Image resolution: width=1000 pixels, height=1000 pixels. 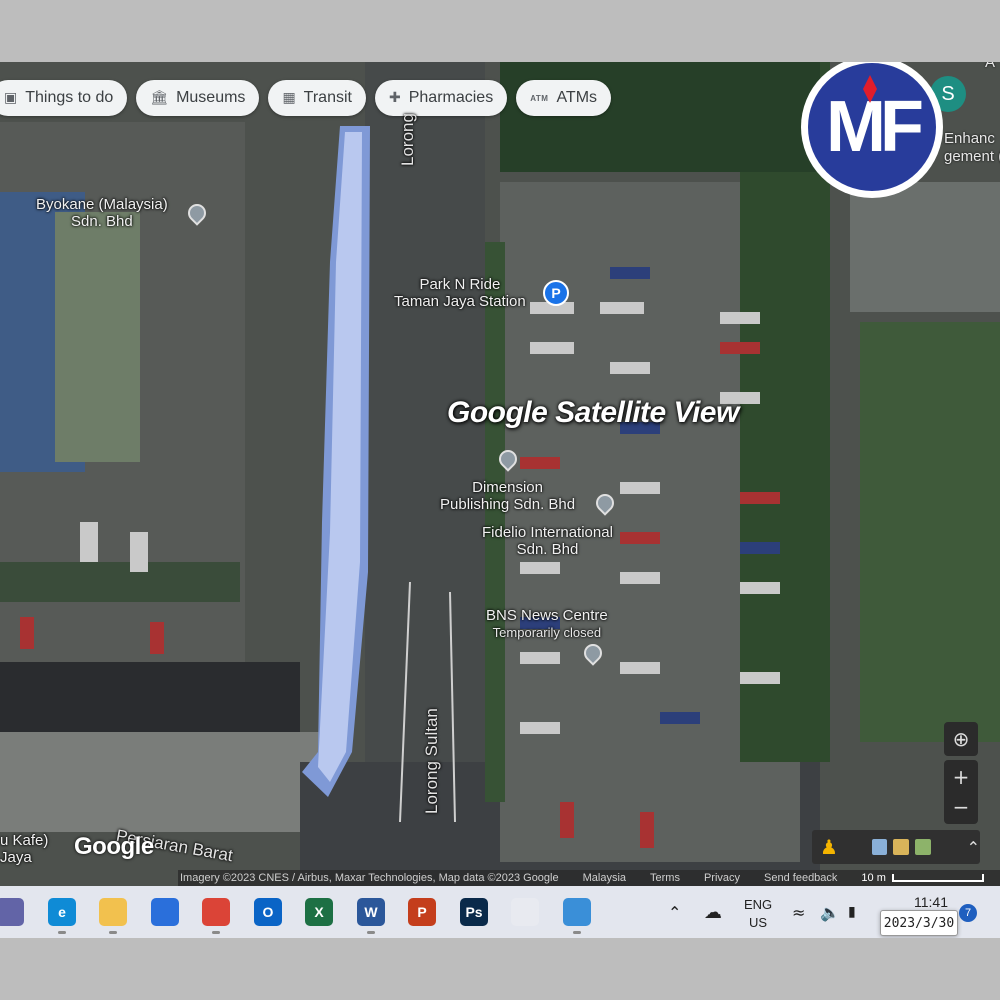 I want to click on powerpoint-app-icon: P, so click(x=422, y=912).